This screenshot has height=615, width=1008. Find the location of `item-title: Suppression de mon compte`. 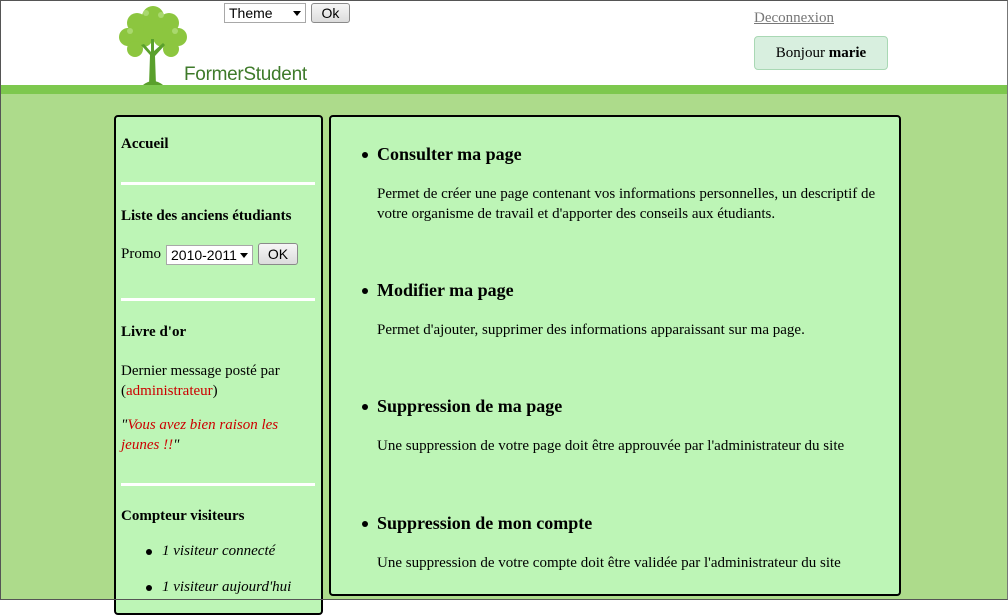

item-title: Suppression de mon compte is located at coordinates (484, 523).